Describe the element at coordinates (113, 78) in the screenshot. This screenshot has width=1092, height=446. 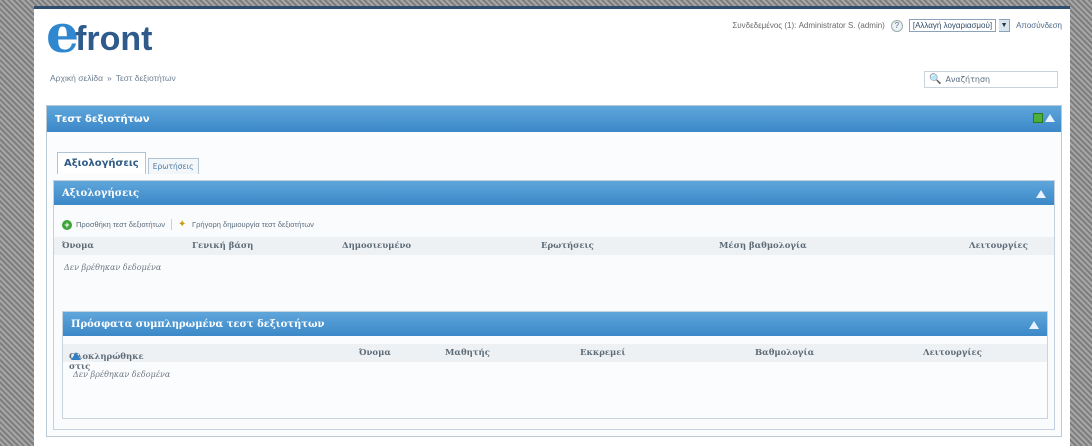
I see `breadcrumb: Αρχική σελίδα » Τεστ δεξιοτήτων` at that location.